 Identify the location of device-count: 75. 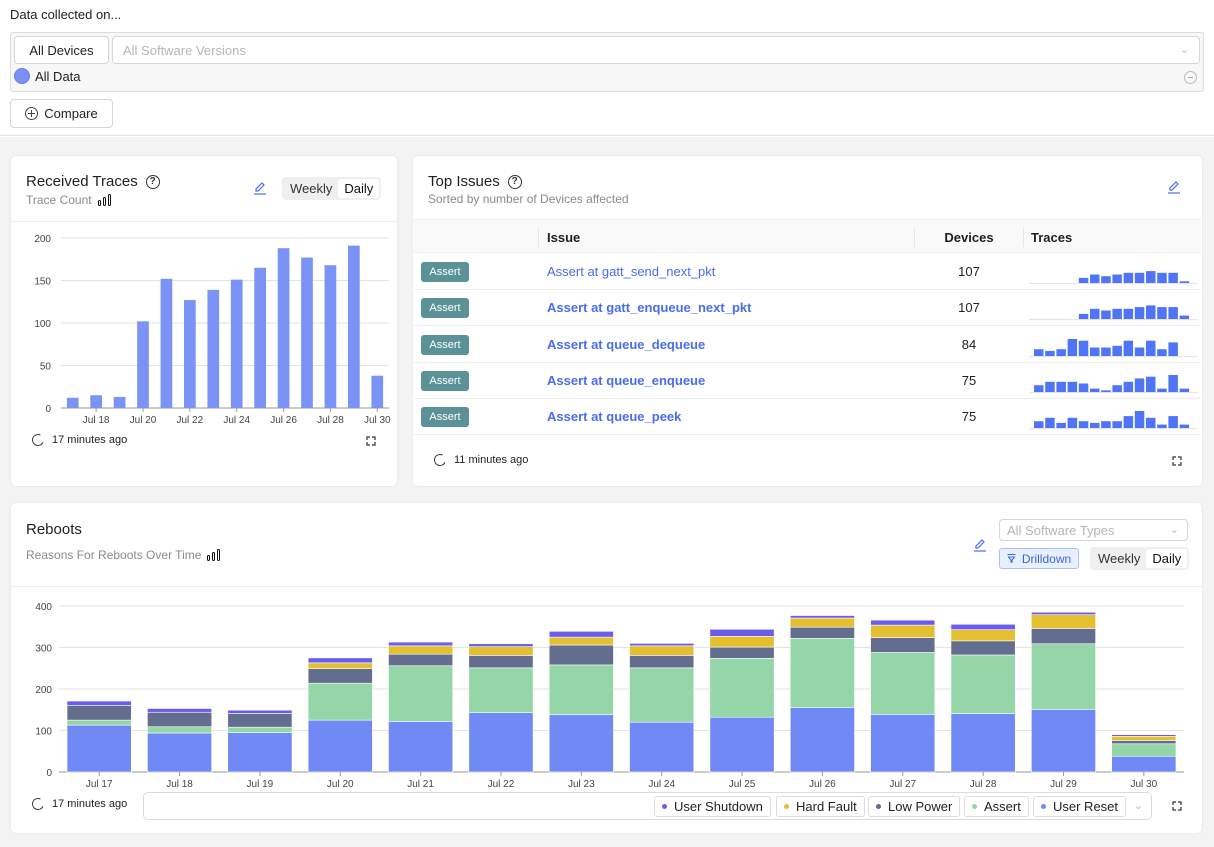
(969, 380).